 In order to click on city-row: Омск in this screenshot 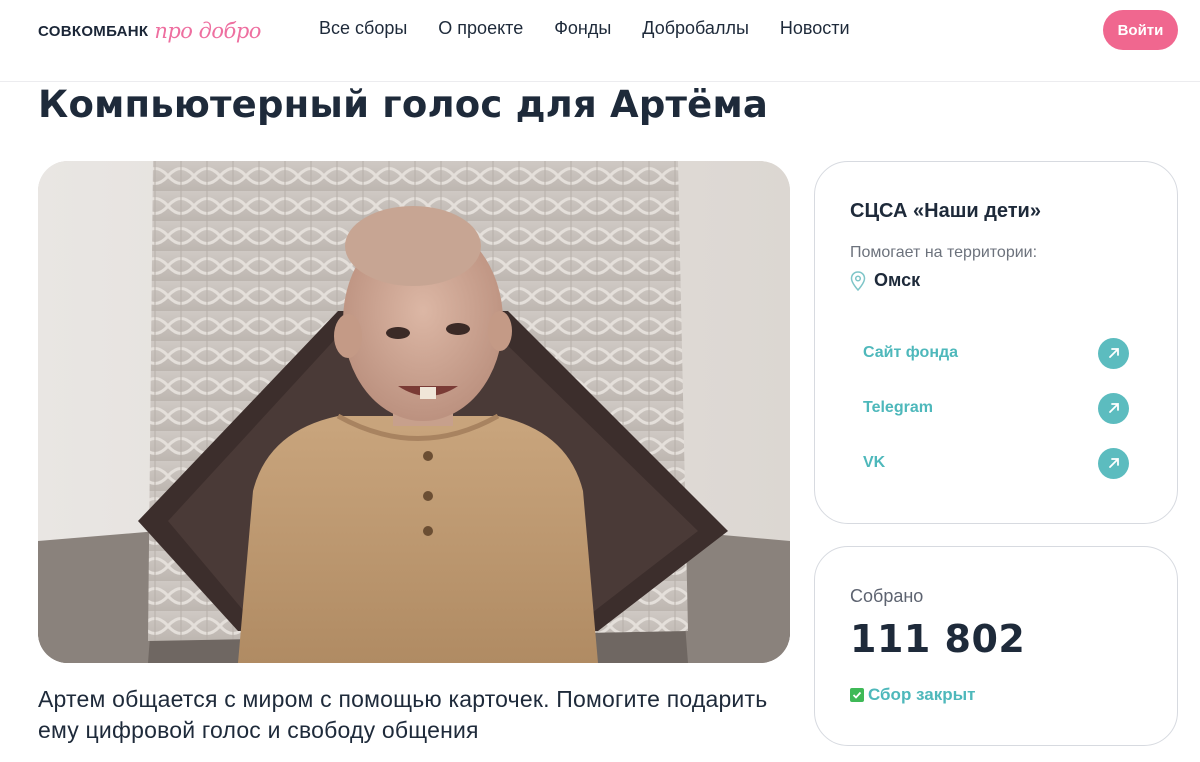, I will do `click(885, 280)`.